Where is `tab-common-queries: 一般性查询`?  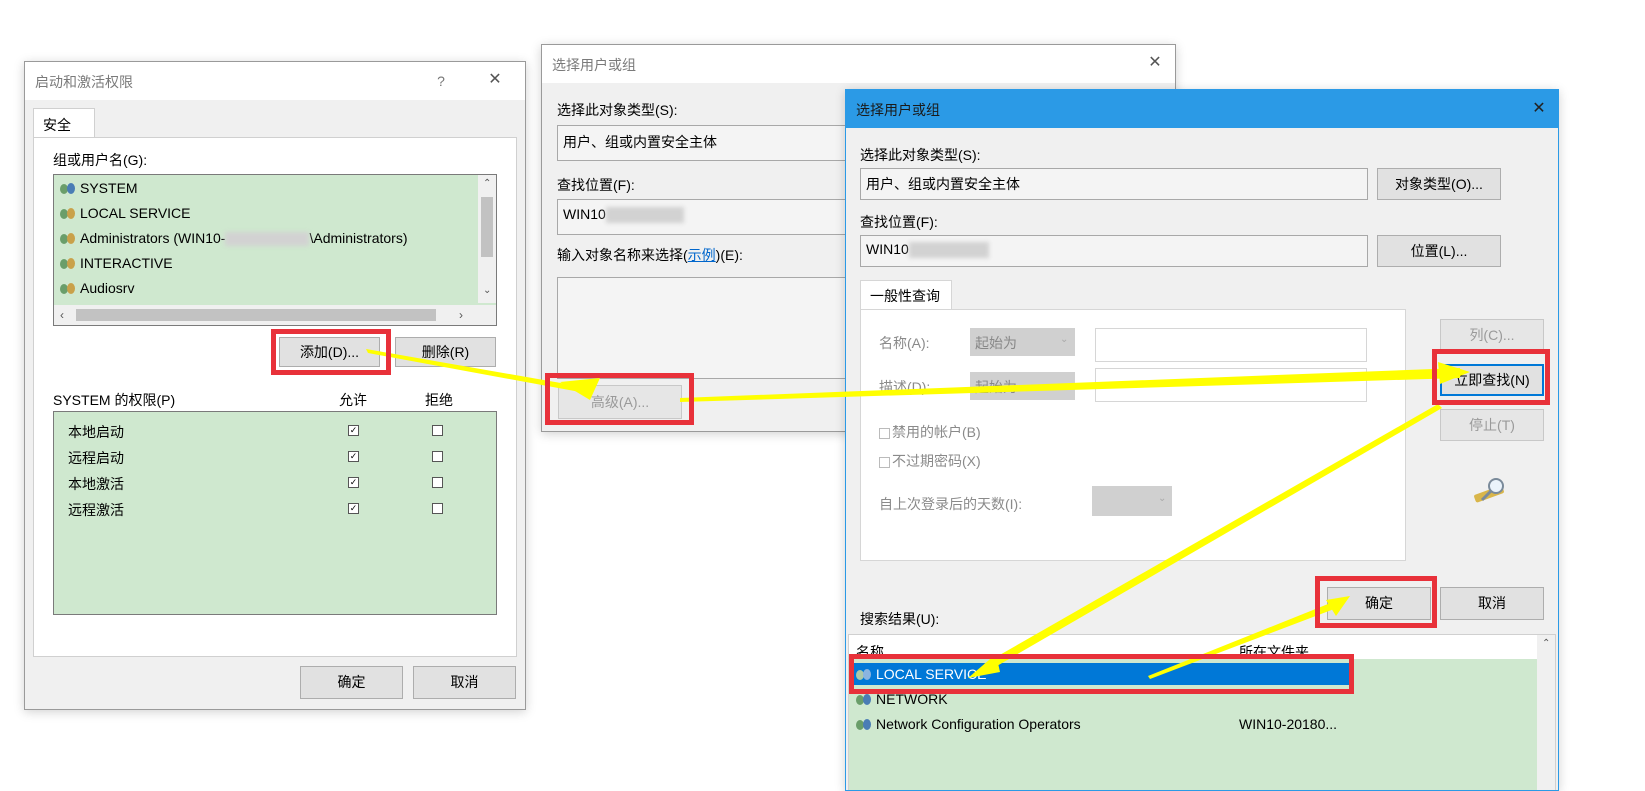 tab-common-queries: 一般性查询 is located at coordinates (906, 295).